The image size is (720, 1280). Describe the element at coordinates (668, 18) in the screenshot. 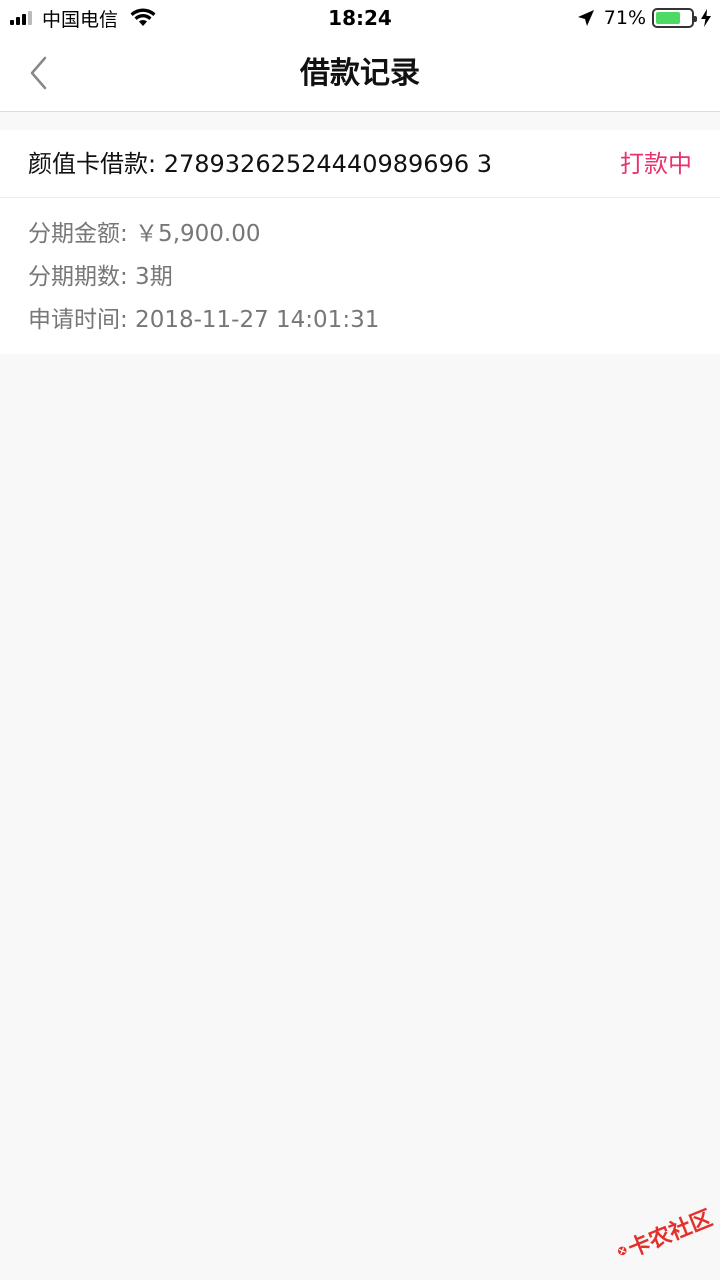

I see `battery-fill` at that location.